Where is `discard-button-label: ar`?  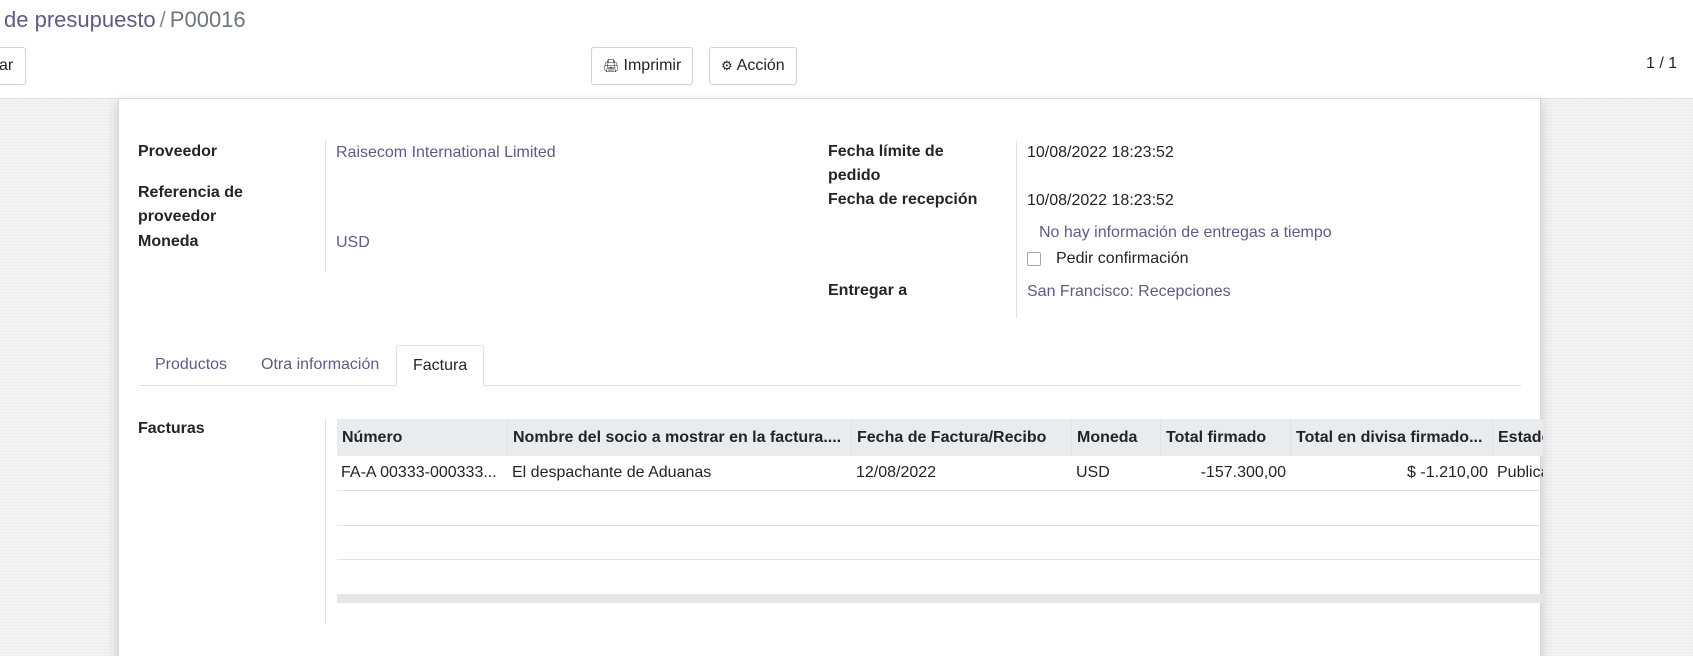
discard-button-label: ar is located at coordinates (7, 65).